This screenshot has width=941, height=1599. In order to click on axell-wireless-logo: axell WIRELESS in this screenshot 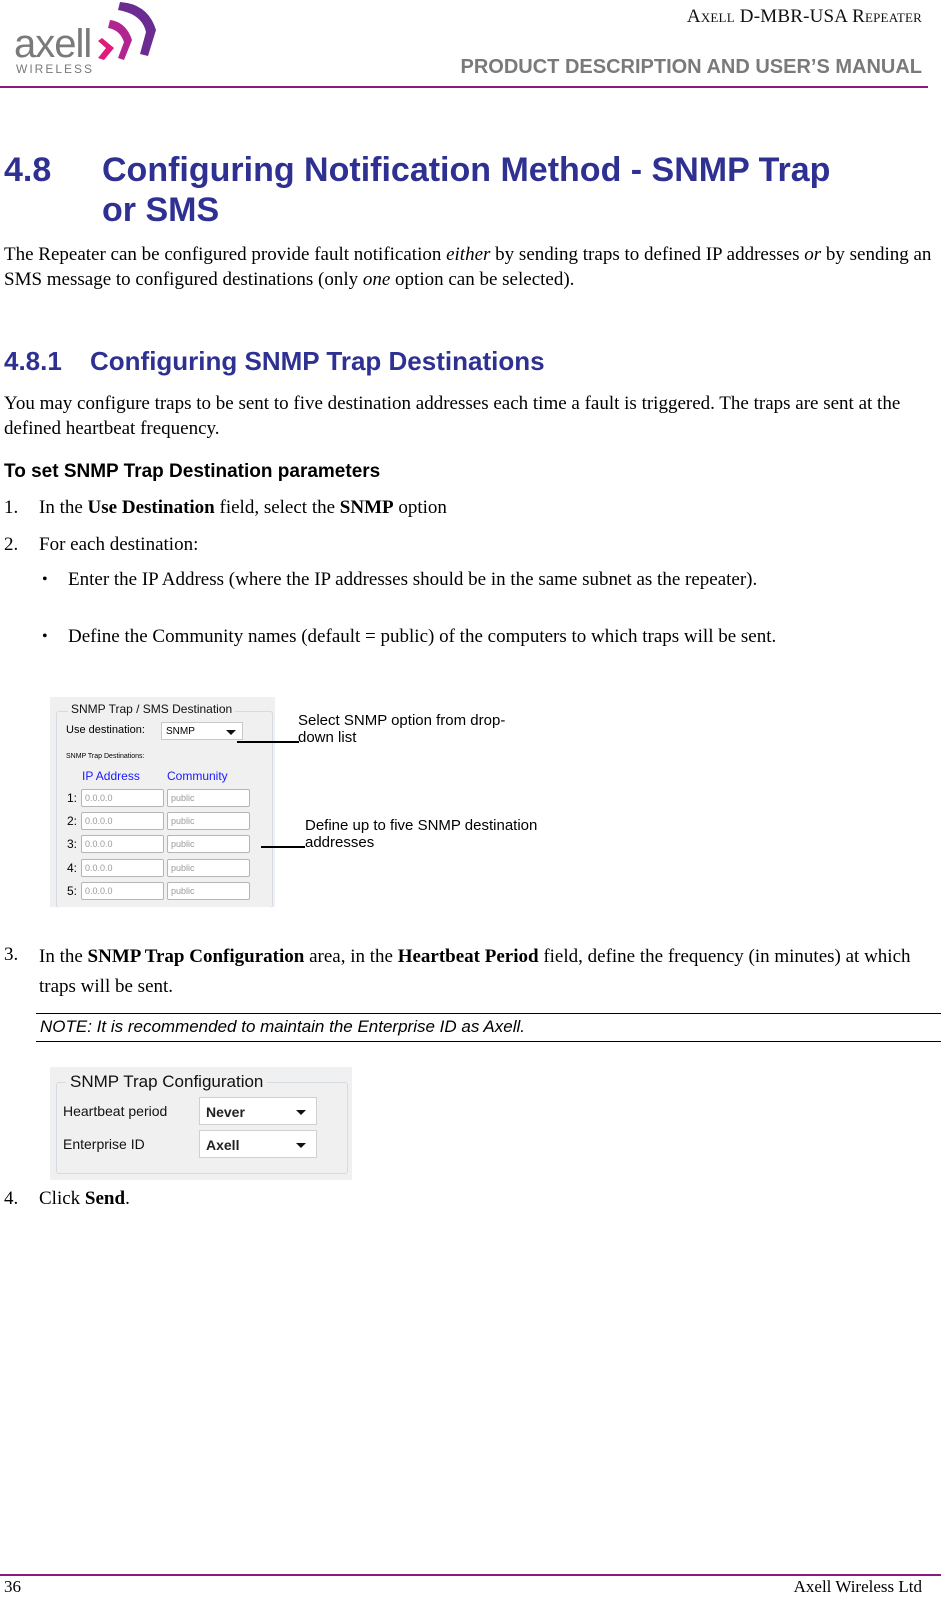, I will do `click(89, 40)`.